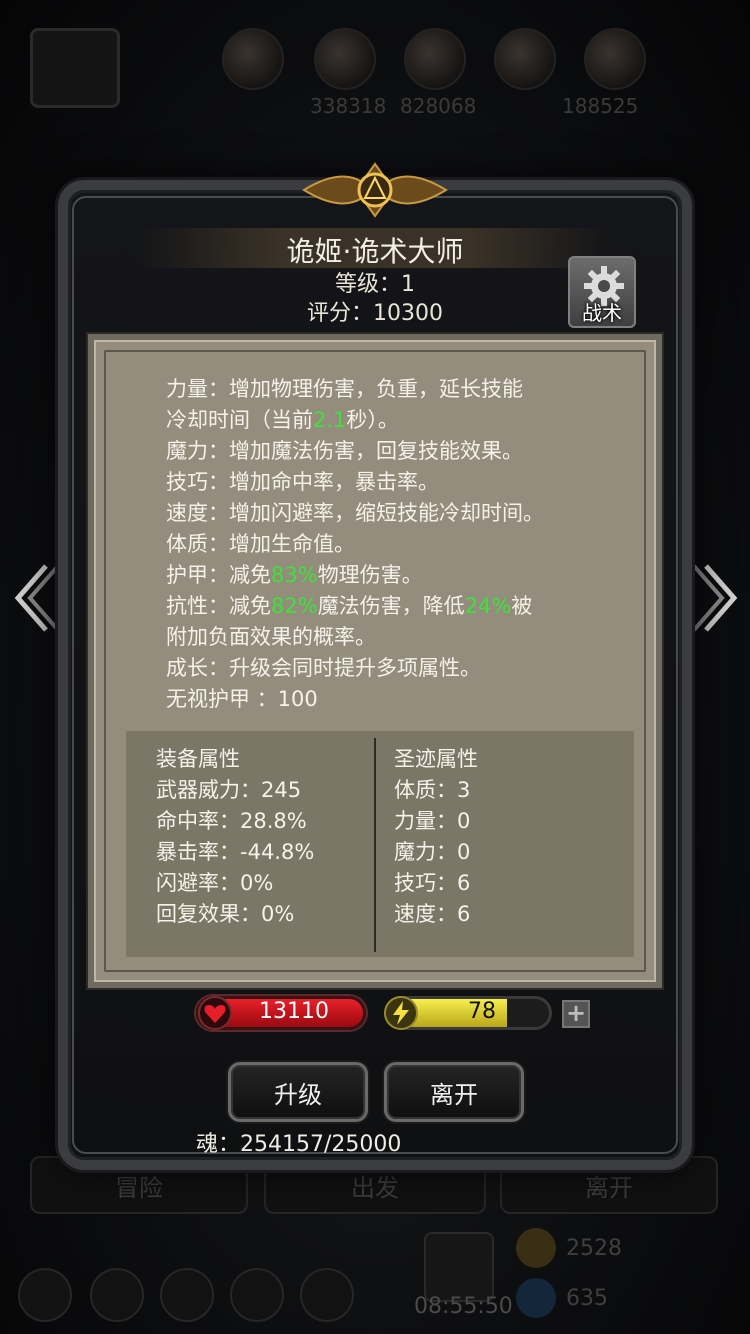  Describe the element at coordinates (215, 1013) in the screenshot. I see `heart-icon` at that location.